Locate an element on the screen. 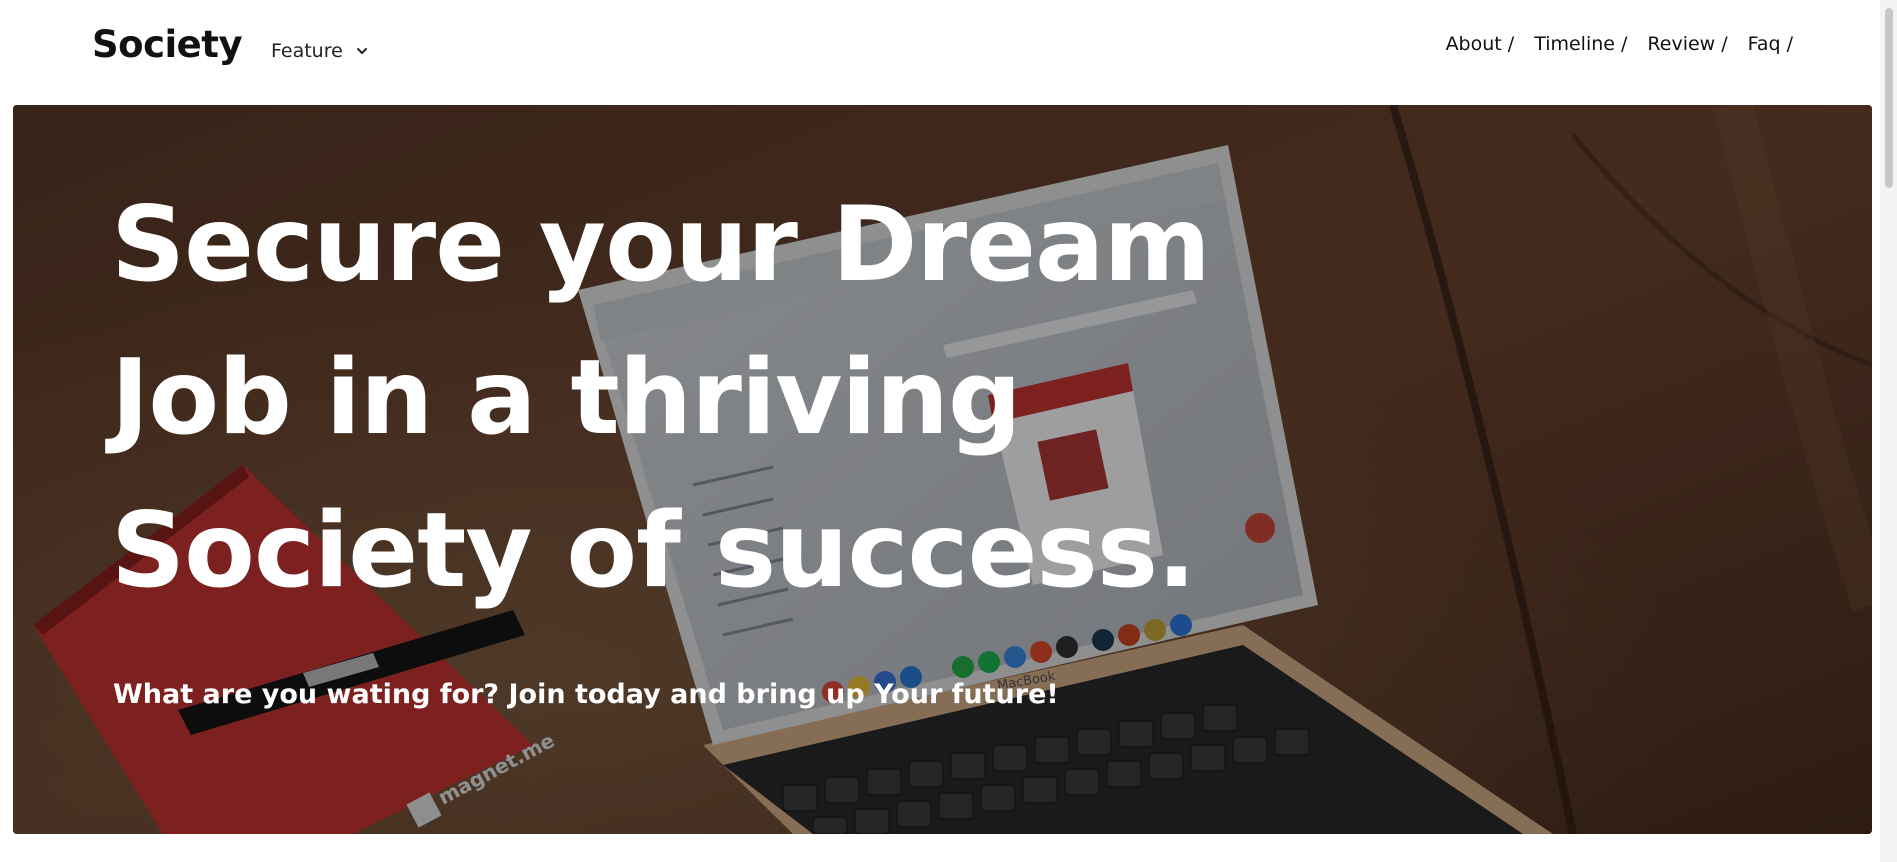 Image resolution: width=1897 pixels, height=862 pixels. nav-links: About / Timeline / Review / Faq / is located at coordinates (1619, 44).